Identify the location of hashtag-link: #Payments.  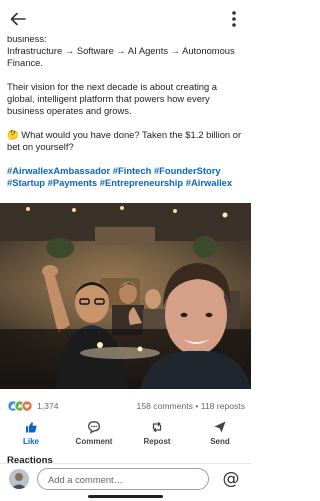
(73, 182).